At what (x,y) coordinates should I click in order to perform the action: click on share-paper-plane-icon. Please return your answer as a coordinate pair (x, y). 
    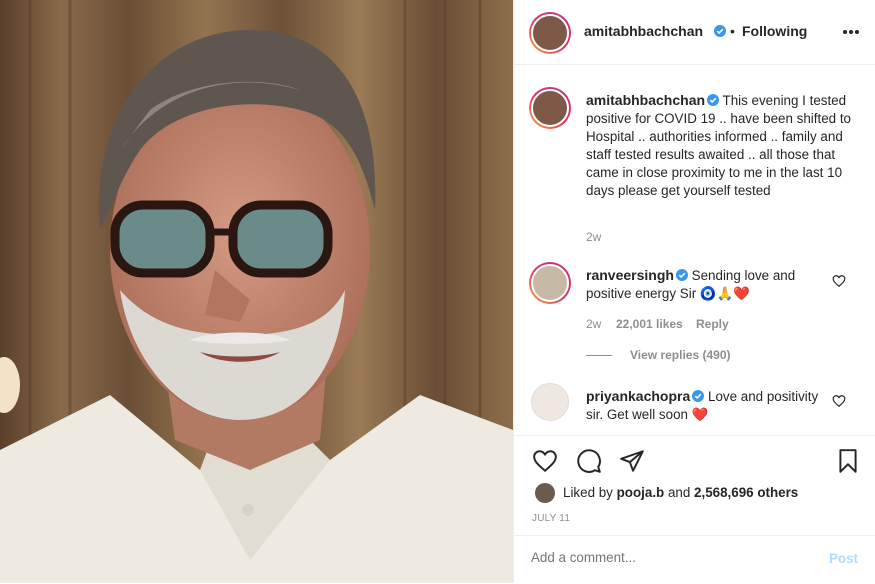
    Looking at the image, I should click on (632, 461).